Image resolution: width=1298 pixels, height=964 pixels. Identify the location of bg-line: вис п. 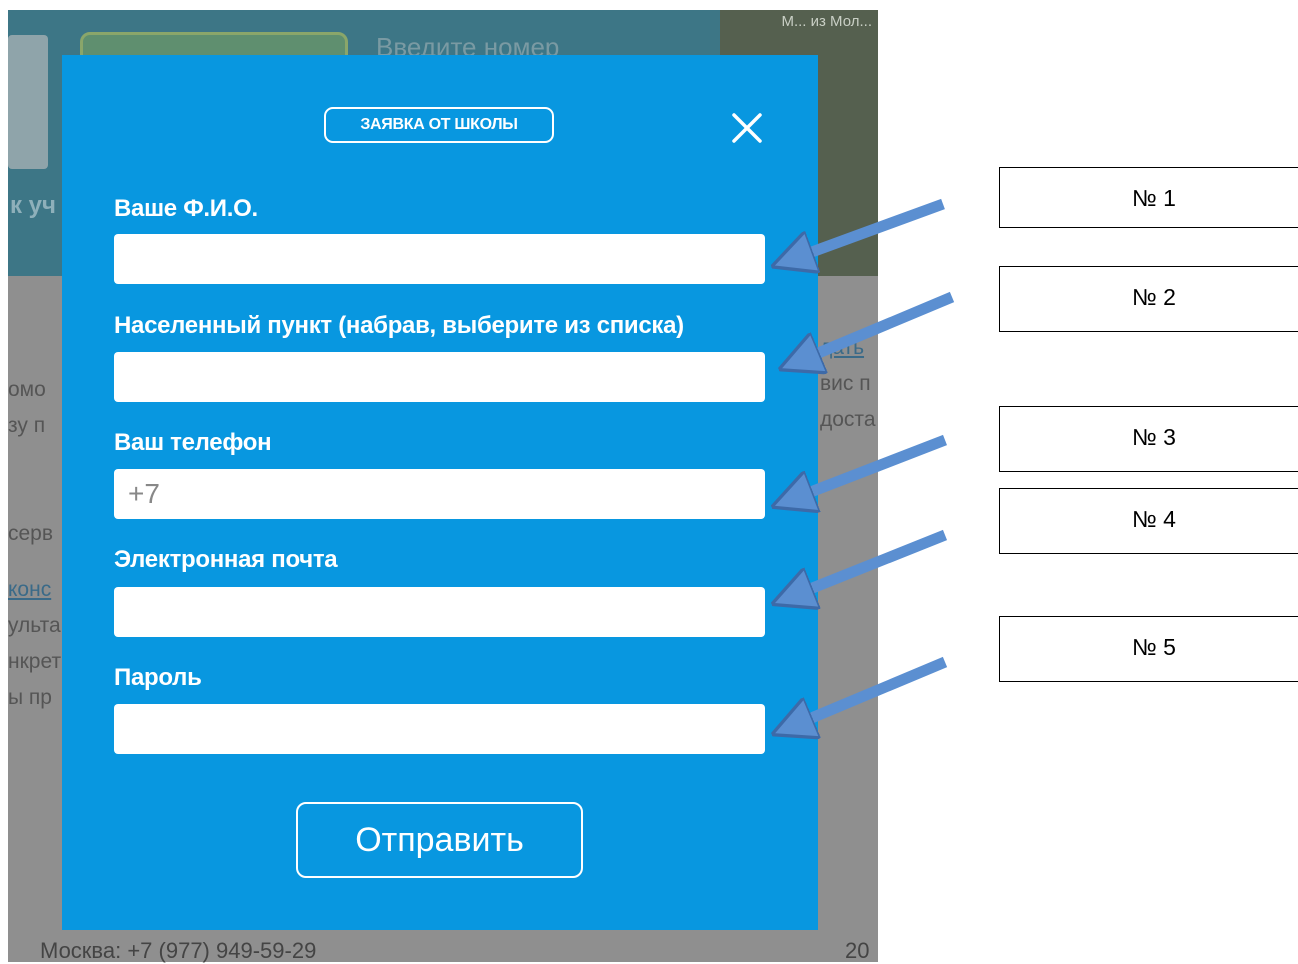
(845, 383).